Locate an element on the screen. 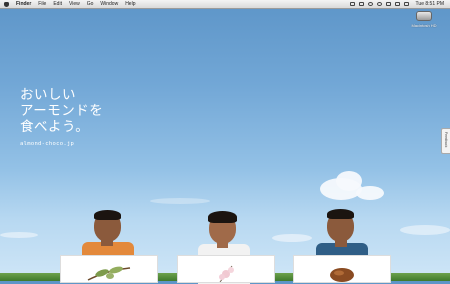 The width and height of the screenshot is (450, 284). person-left-hair is located at coordinates (107, 215).